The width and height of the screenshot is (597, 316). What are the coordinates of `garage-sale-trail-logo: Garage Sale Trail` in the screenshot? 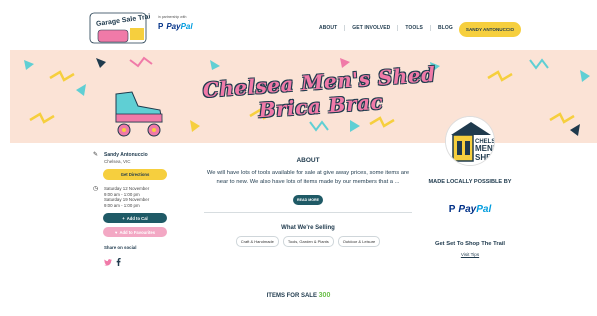 It's located at (120, 28).